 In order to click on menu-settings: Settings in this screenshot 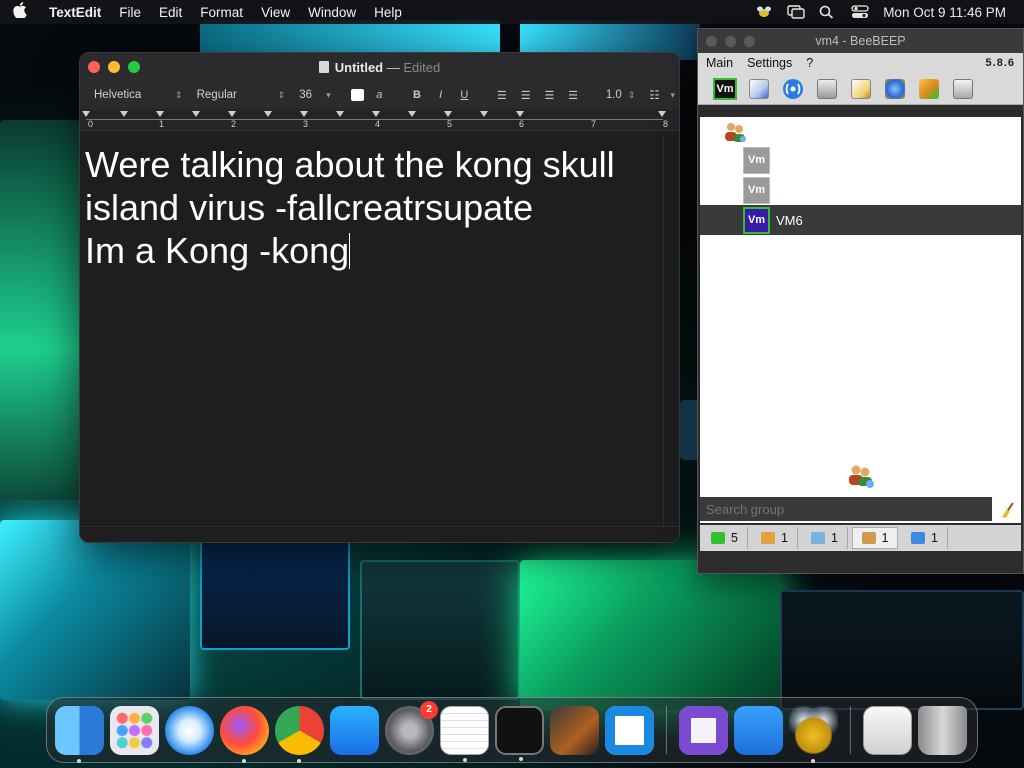, I will do `click(769, 63)`.